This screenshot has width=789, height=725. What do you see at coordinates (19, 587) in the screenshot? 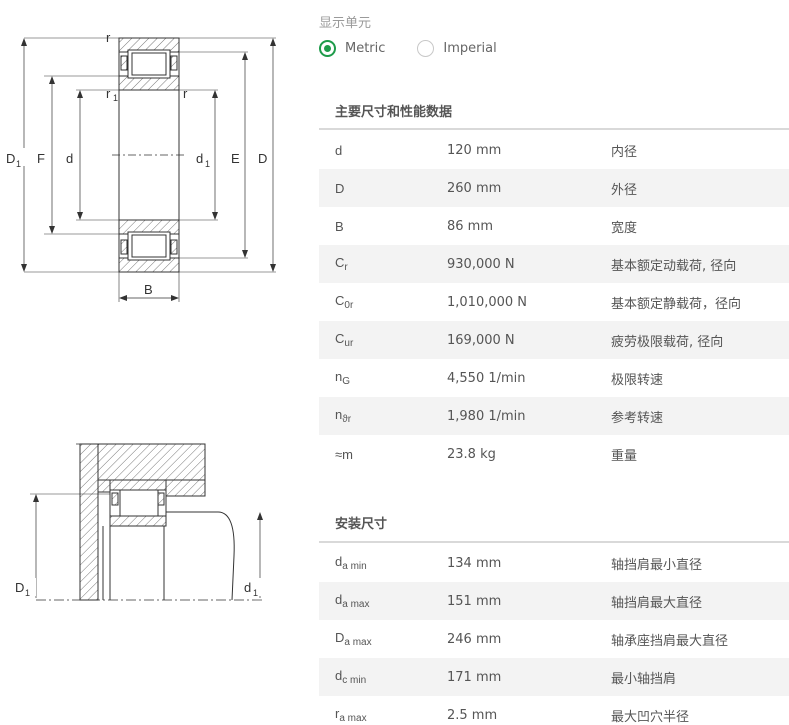
I see `mount-D1-label: D` at bounding box center [19, 587].